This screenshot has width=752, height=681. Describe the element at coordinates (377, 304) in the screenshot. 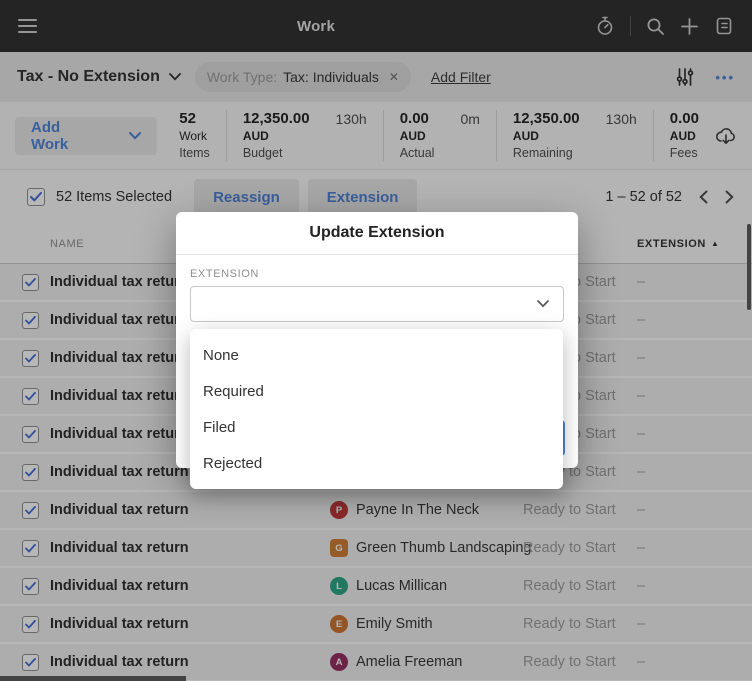

I see `extension-select` at that location.